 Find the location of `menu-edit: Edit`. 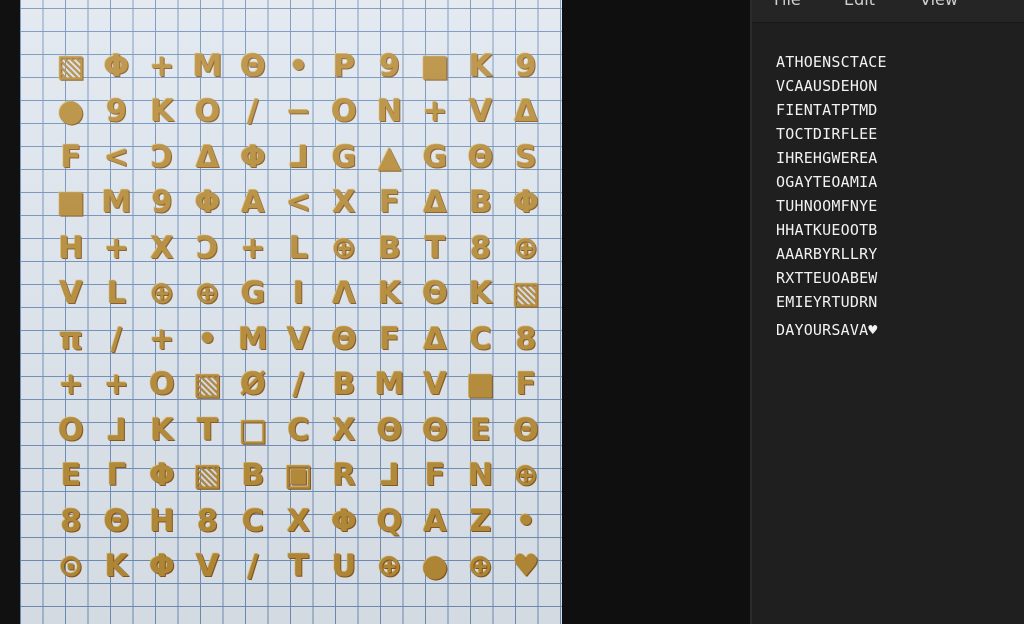

menu-edit: Edit is located at coordinates (859, 4).